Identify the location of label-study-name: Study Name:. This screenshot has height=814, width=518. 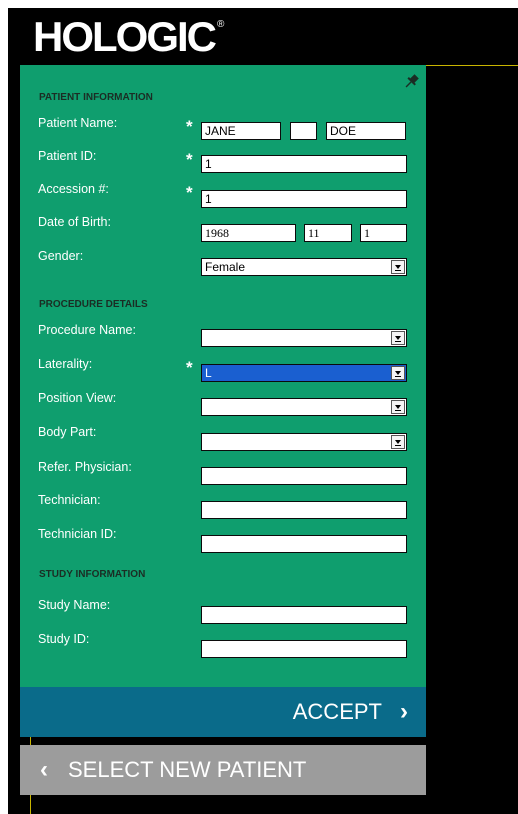
(74, 605).